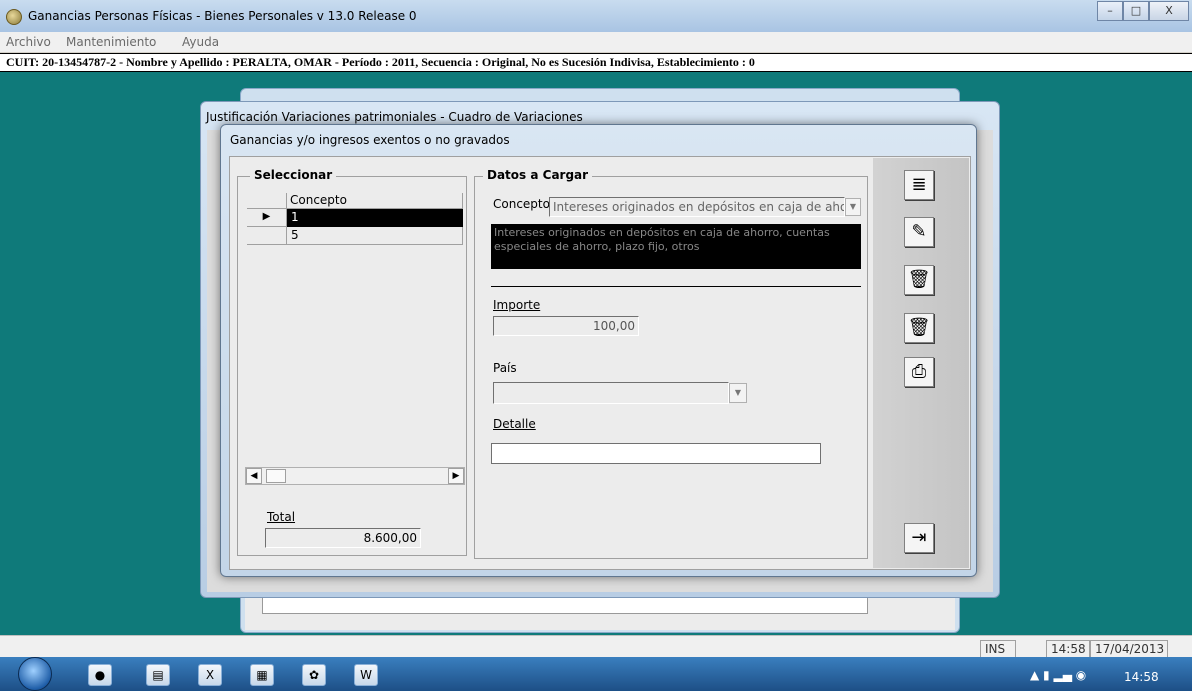 The width and height of the screenshot is (1192, 691). What do you see at coordinates (919, 328) in the screenshot?
I see `trash-icon: 🗑` at bounding box center [919, 328].